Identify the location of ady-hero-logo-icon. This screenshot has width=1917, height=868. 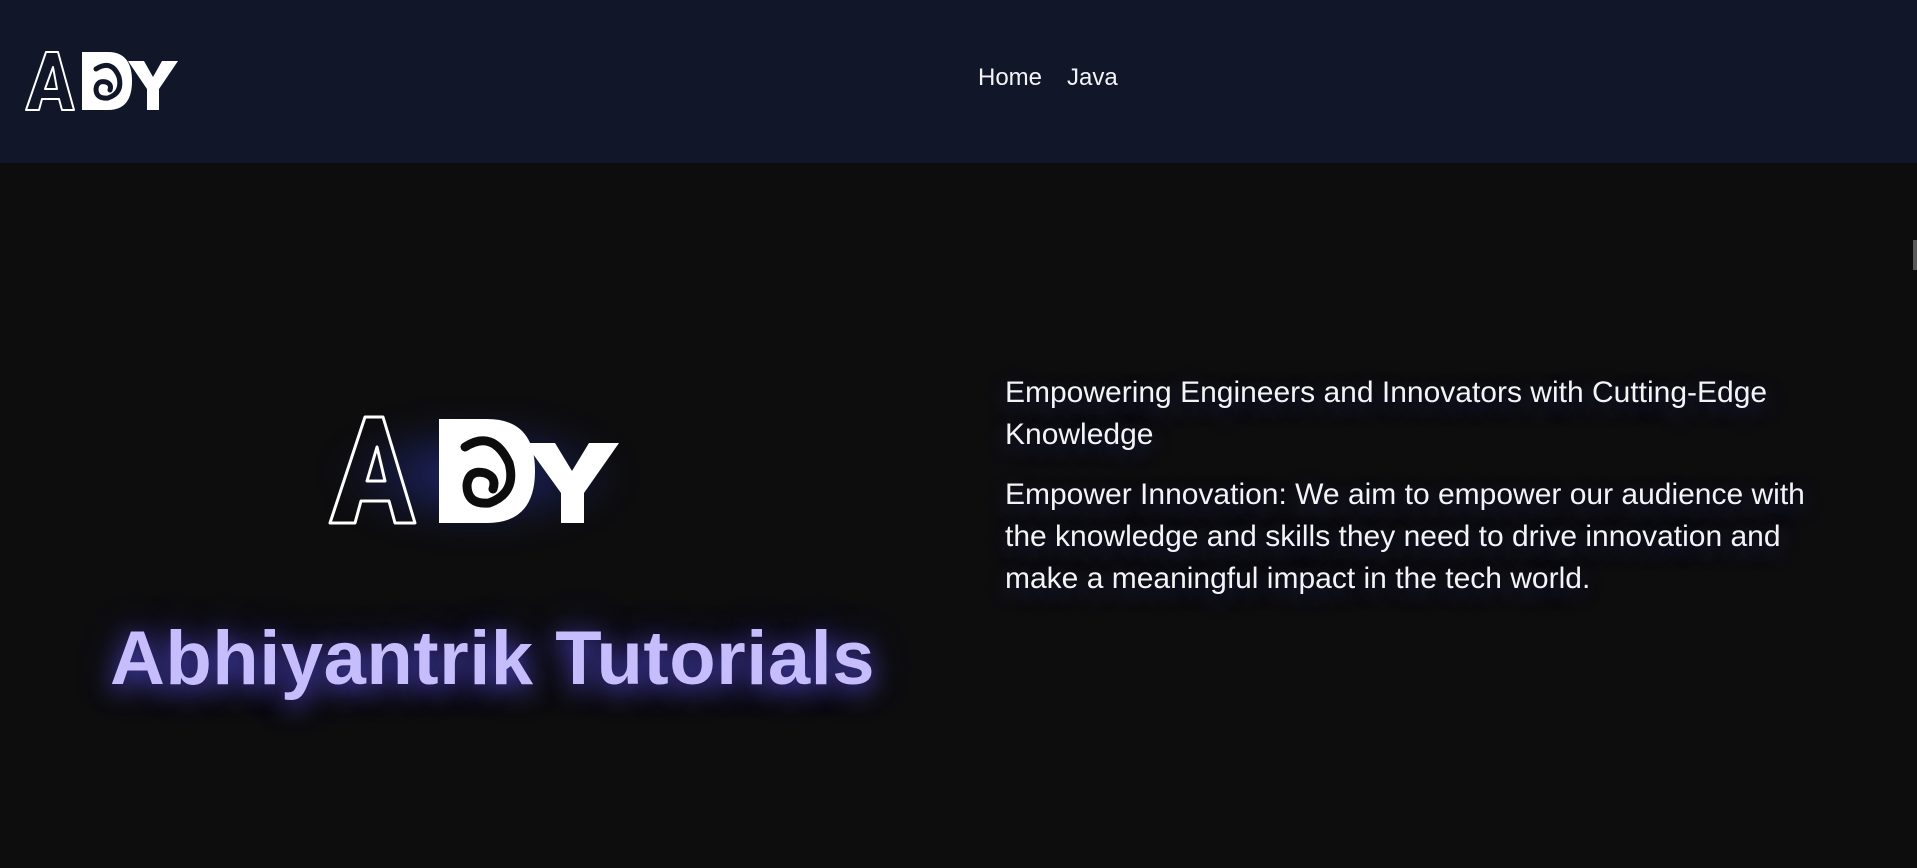
(473, 470).